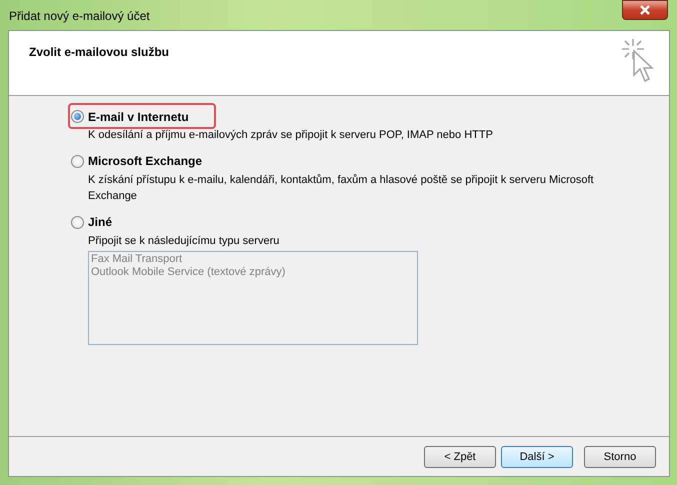 This screenshot has width=677, height=485. What do you see at coordinates (290, 135) in the screenshot?
I see `option-description: K odesílání a příjmu e-mailových zpráv se připojit k serveru POP, IMAP nebo HTTP` at bounding box center [290, 135].